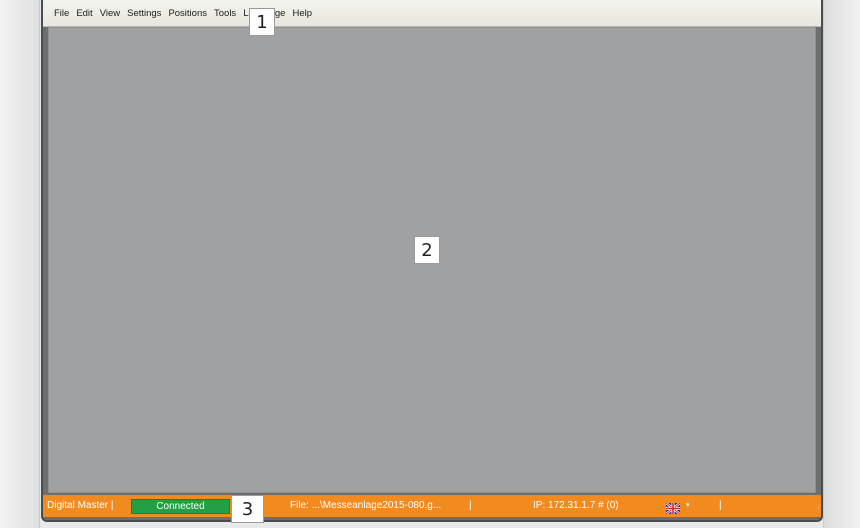 The height and width of the screenshot is (528, 860). I want to click on uk-flag-icon, so click(673, 508).